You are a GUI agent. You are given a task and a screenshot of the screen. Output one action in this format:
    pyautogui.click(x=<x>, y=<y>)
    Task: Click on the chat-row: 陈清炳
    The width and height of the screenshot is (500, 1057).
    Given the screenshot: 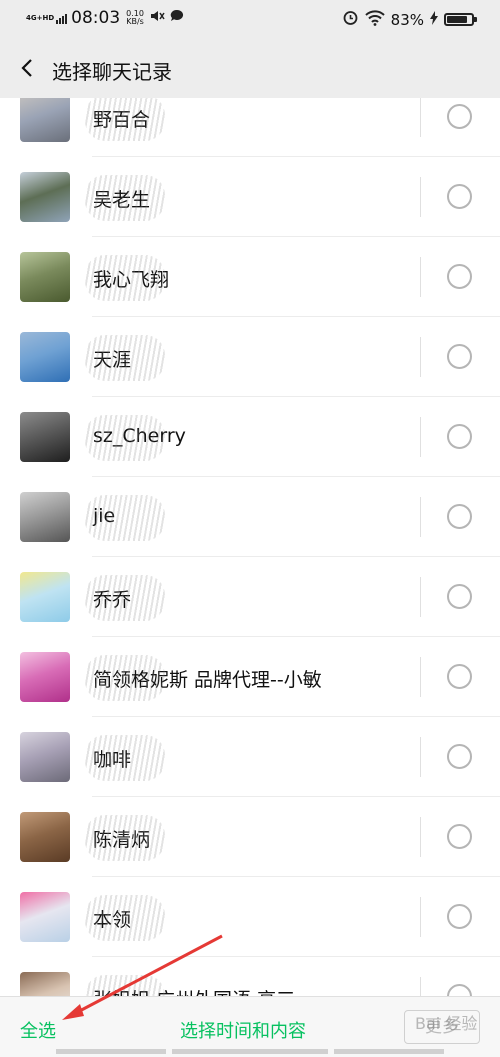 What is the action you would take?
    pyautogui.click(x=250, y=837)
    